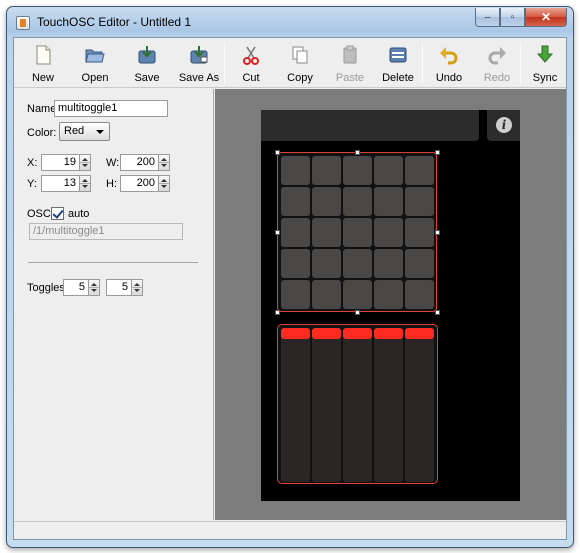  What do you see at coordinates (119, 287) in the screenshot?
I see `toggles-y-value: 5` at bounding box center [119, 287].